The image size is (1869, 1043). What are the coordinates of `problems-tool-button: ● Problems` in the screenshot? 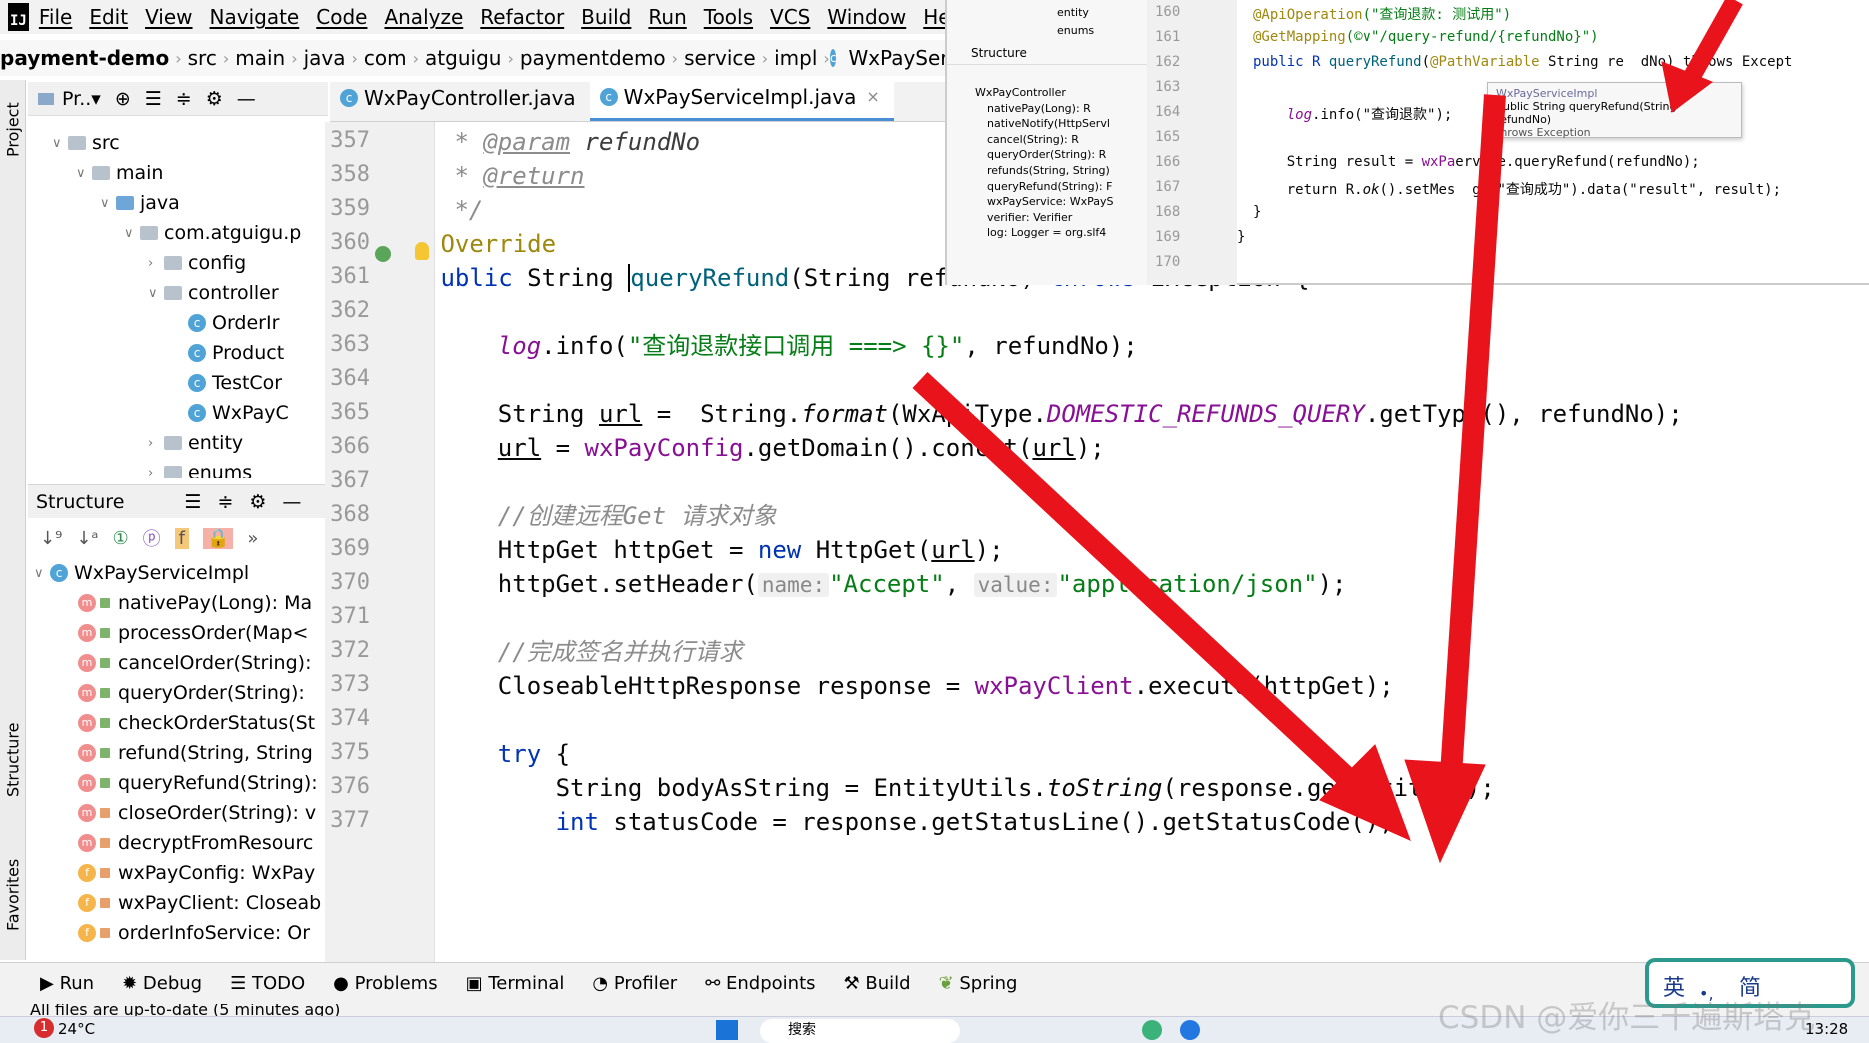 It's located at (385, 983).